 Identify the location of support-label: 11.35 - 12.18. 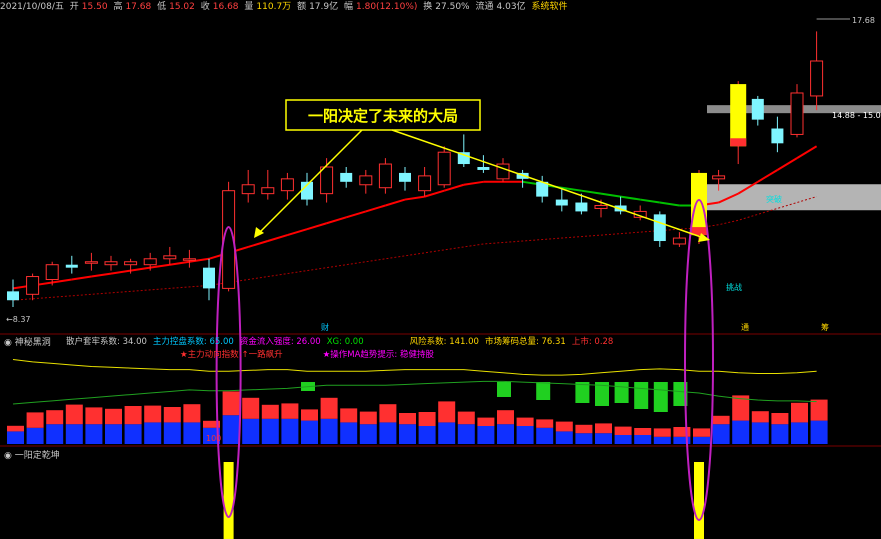
(765, 230).